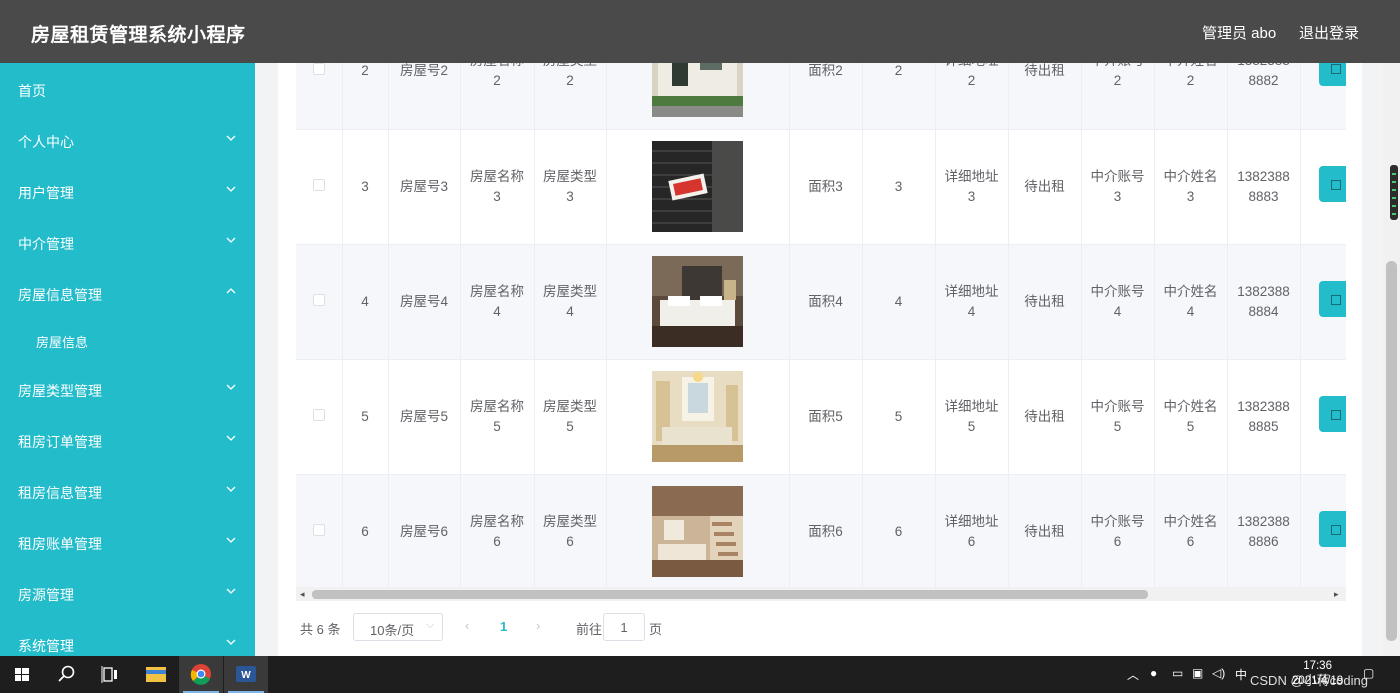  I want to click on windows-start-icon, so click(22, 674).